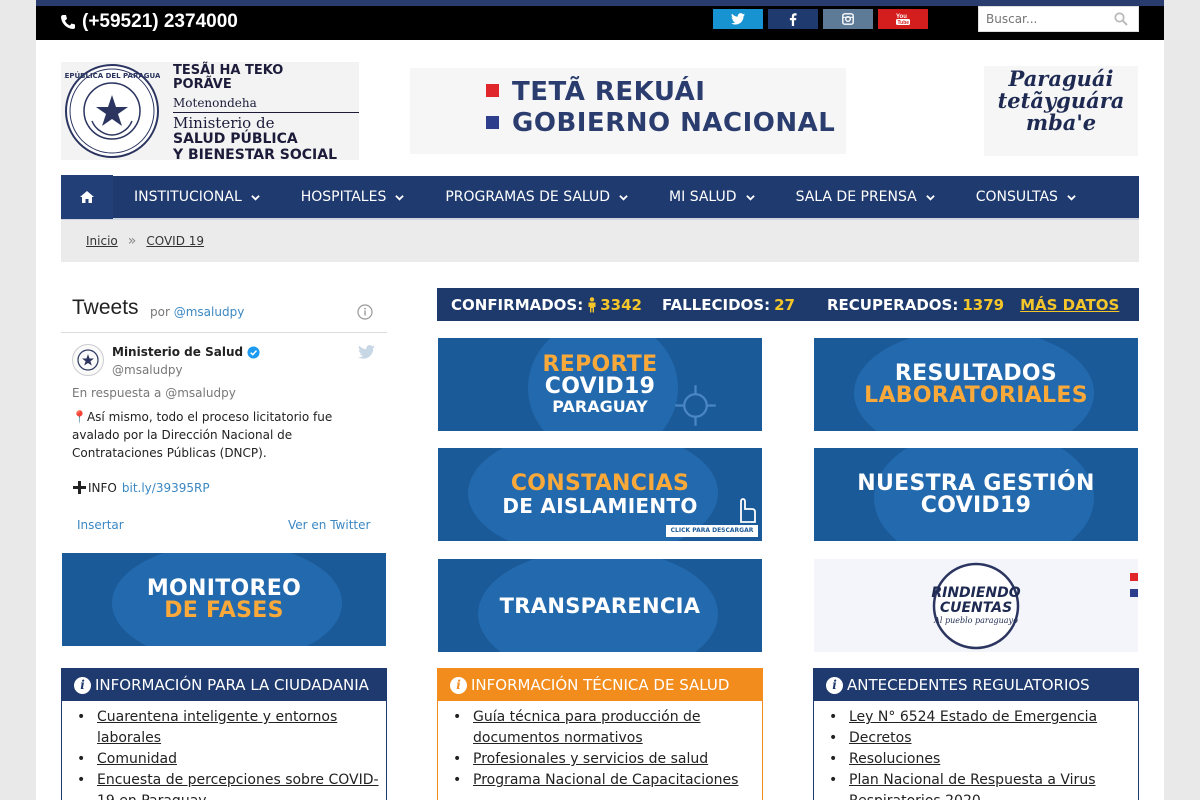 The width and height of the screenshot is (1200, 800). What do you see at coordinates (600, 685) in the screenshot?
I see `box-header: i INFORMACIÓN TÉCNICA DE SALUD` at bounding box center [600, 685].